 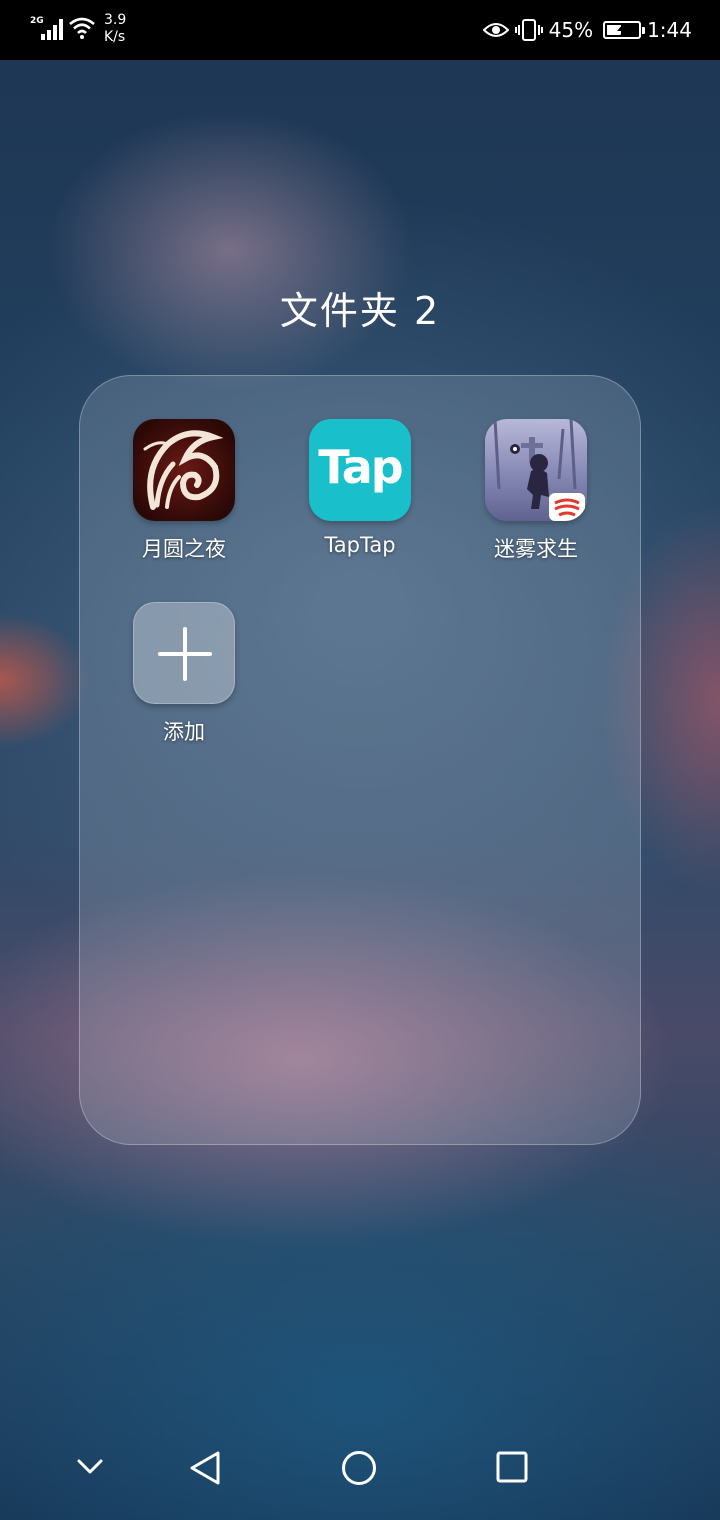 What do you see at coordinates (512, 1467) in the screenshot?
I see `recents-icon` at bounding box center [512, 1467].